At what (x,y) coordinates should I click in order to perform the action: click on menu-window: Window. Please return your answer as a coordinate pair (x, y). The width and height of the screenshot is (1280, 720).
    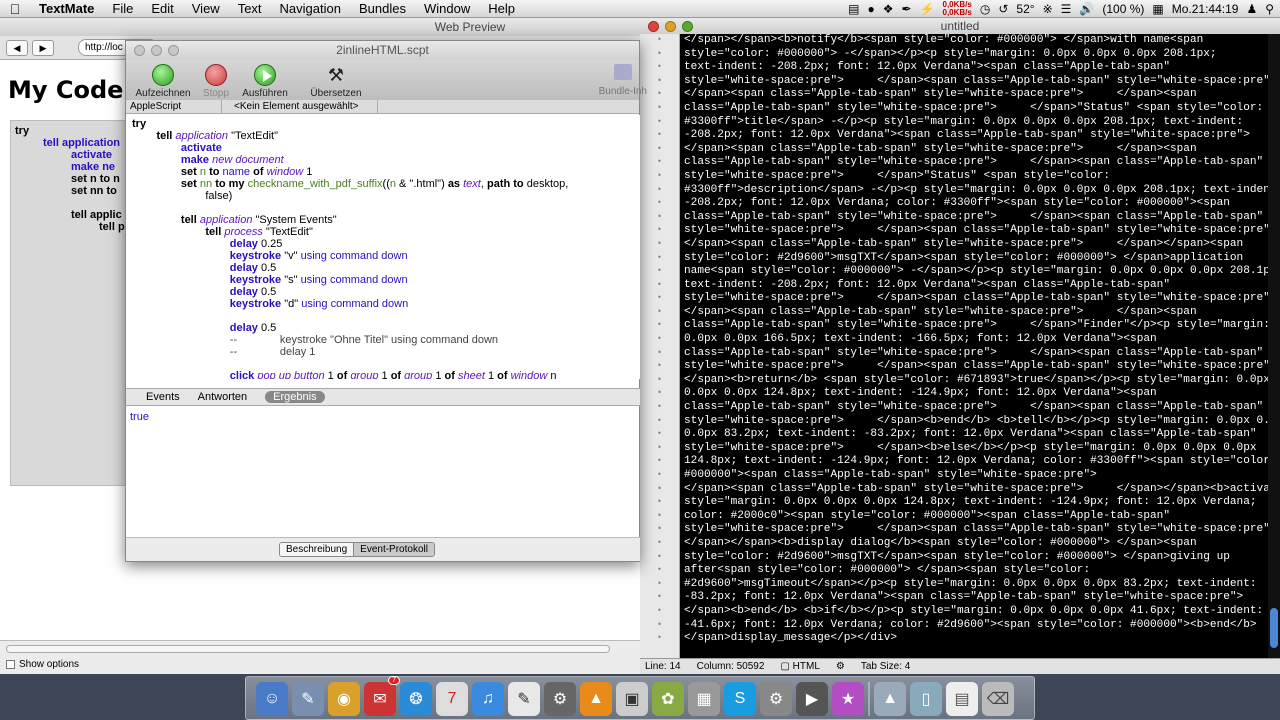
    Looking at the image, I should click on (447, 8).